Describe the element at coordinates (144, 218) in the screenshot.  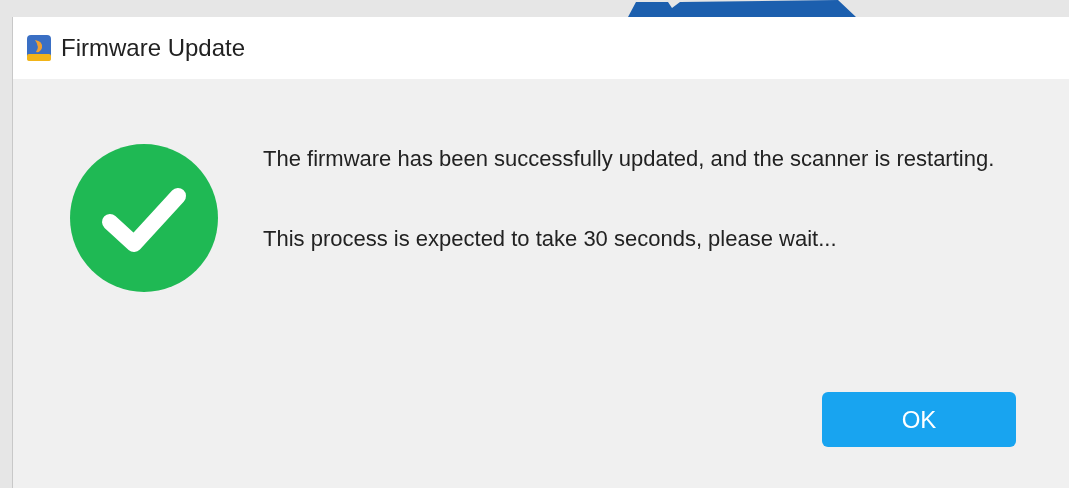
I see `success-check-icon` at that location.